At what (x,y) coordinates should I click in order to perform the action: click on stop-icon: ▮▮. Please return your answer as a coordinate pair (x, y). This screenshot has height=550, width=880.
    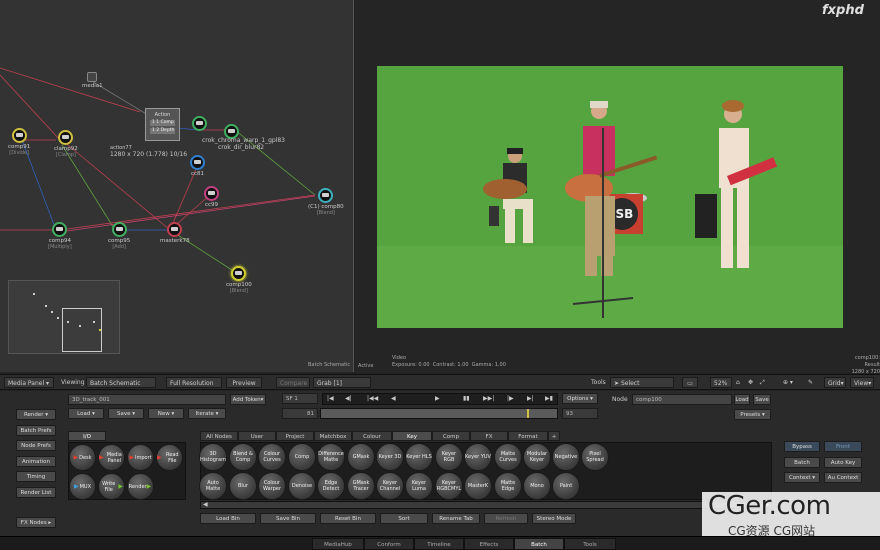
    Looking at the image, I should click on (466, 398).